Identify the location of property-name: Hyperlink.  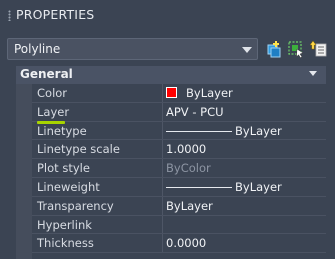
(97, 224).